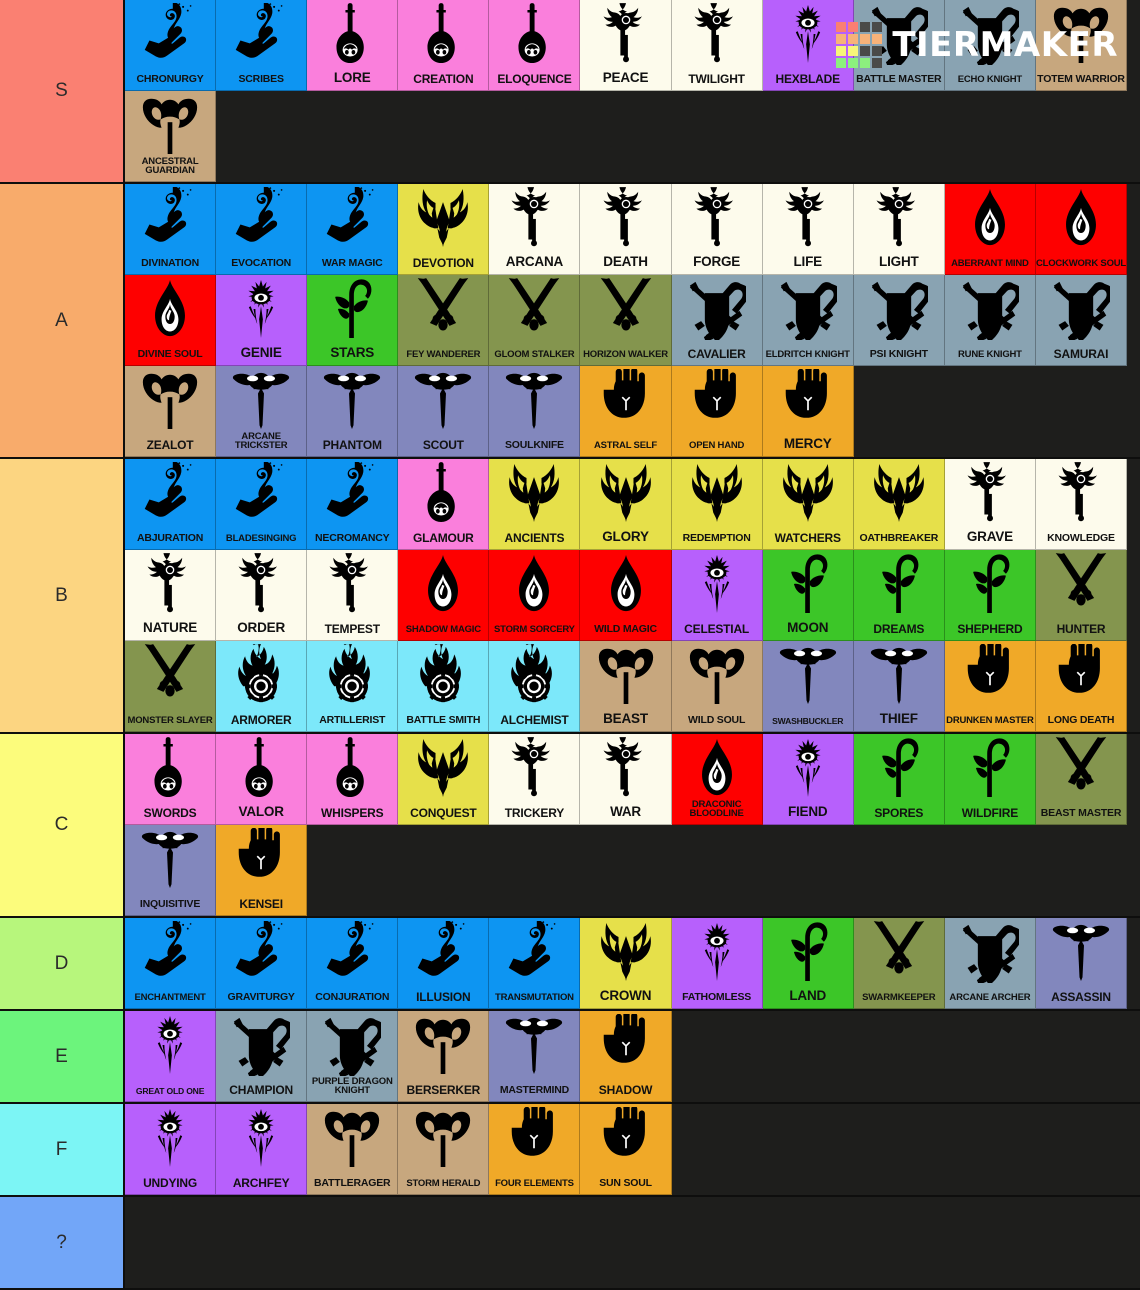 Image resolution: width=1140 pixels, height=1290 pixels. Describe the element at coordinates (535, 504) in the screenshot. I see `tier-item: ANCIENTS` at that location.